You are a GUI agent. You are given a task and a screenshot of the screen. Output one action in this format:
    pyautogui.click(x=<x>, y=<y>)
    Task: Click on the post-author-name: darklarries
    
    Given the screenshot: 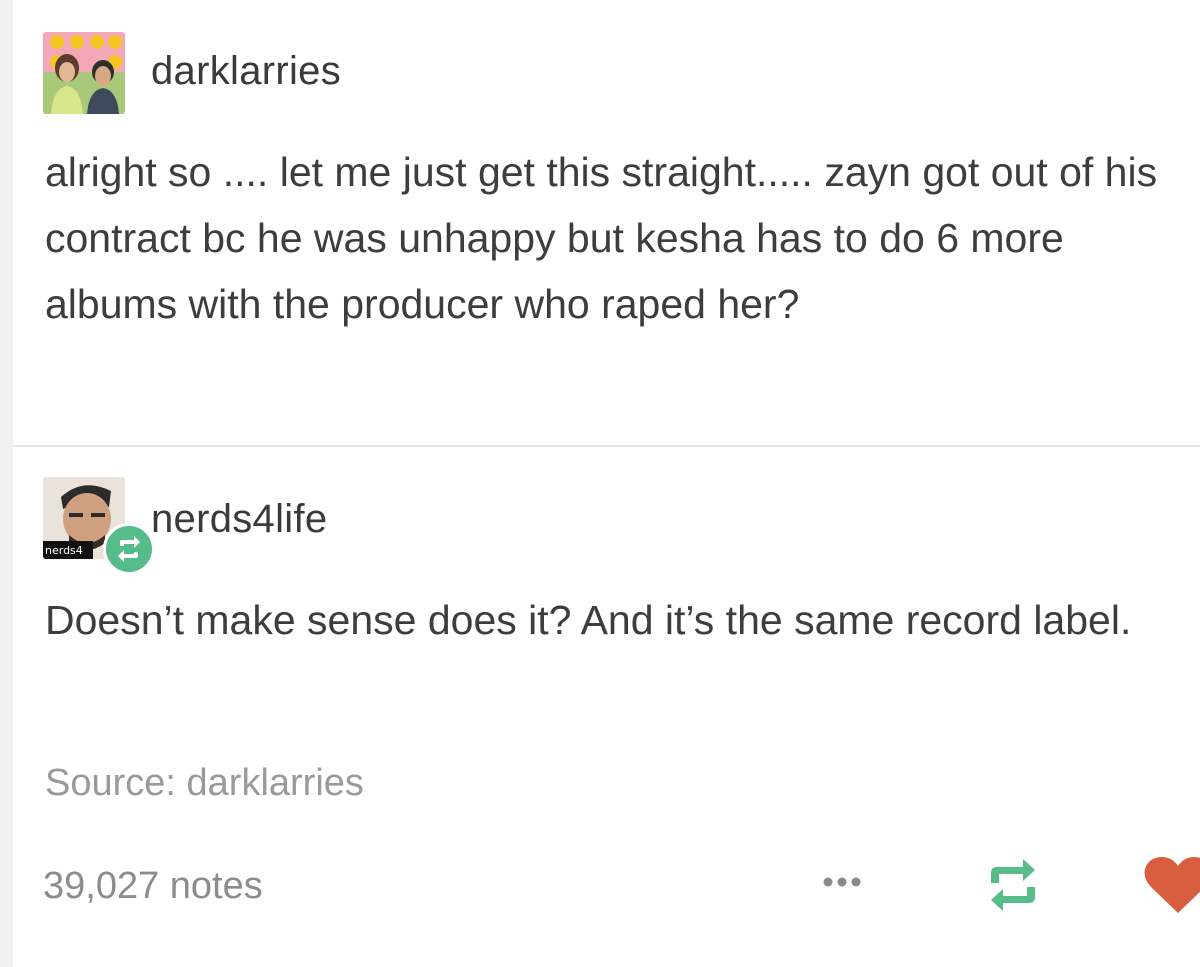 What is the action you would take?
    pyautogui.click(x=246, y=71)
    